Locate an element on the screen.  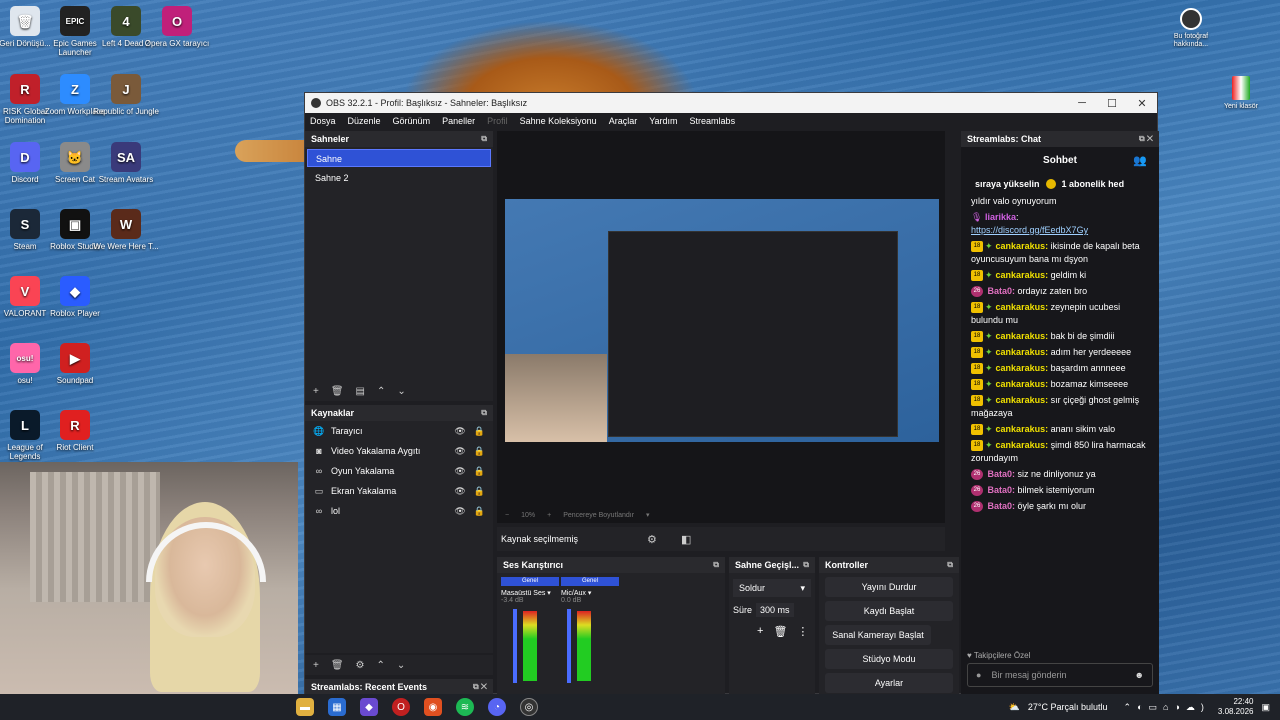
spotify-icon: ≋ is located at coordinates (465, 707).